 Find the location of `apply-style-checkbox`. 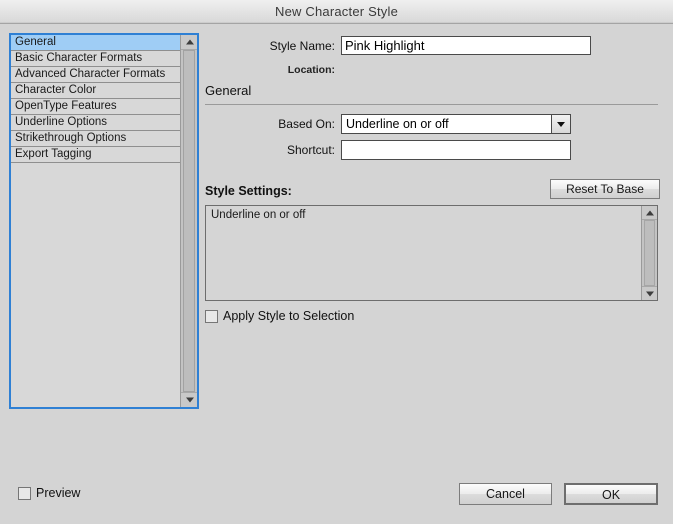

apply-style-checkbox is located at coordinates (211, 316).